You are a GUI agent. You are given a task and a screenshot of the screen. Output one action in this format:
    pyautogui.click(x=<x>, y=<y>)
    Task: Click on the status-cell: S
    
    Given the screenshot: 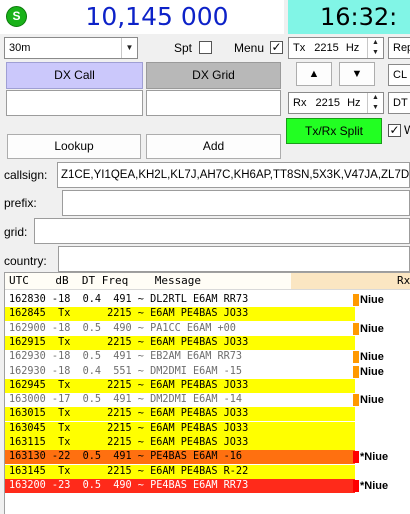 What is the action you would take?
    pyautogui.click(x=15, y=17)
    